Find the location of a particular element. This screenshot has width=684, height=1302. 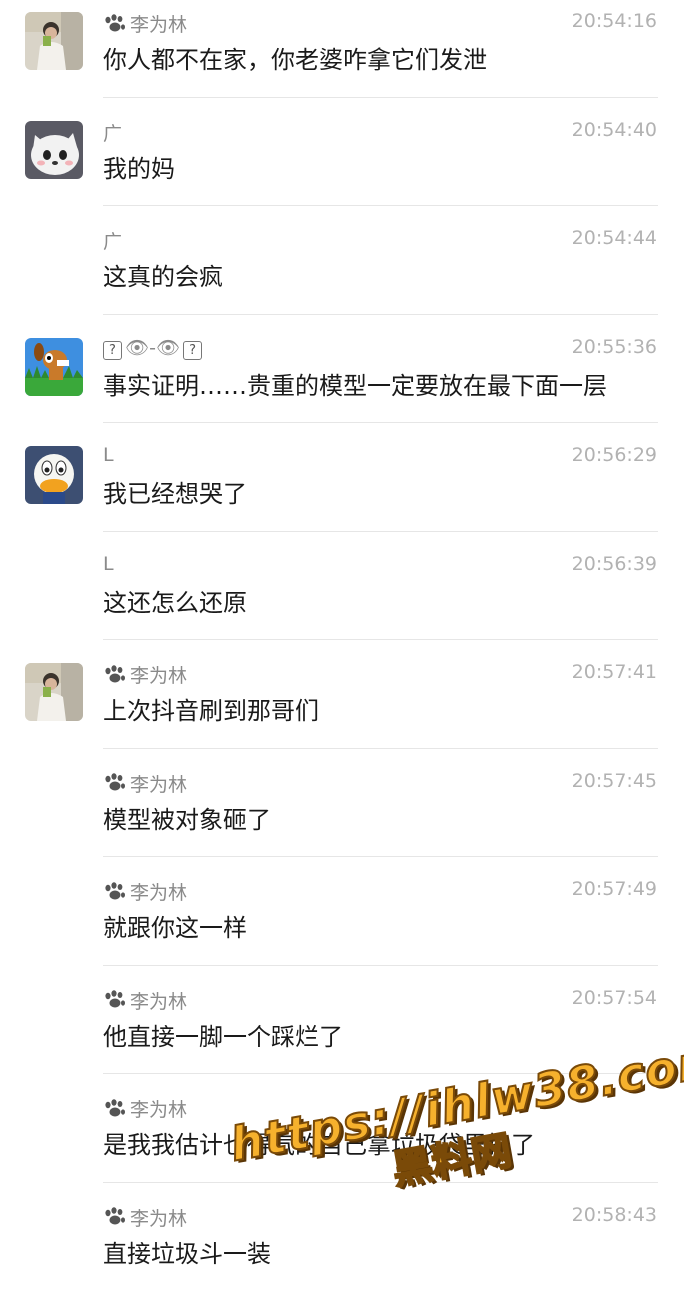

message-row: L 20:56:39 这还怎么还原 is located at coordinates (342, 597).